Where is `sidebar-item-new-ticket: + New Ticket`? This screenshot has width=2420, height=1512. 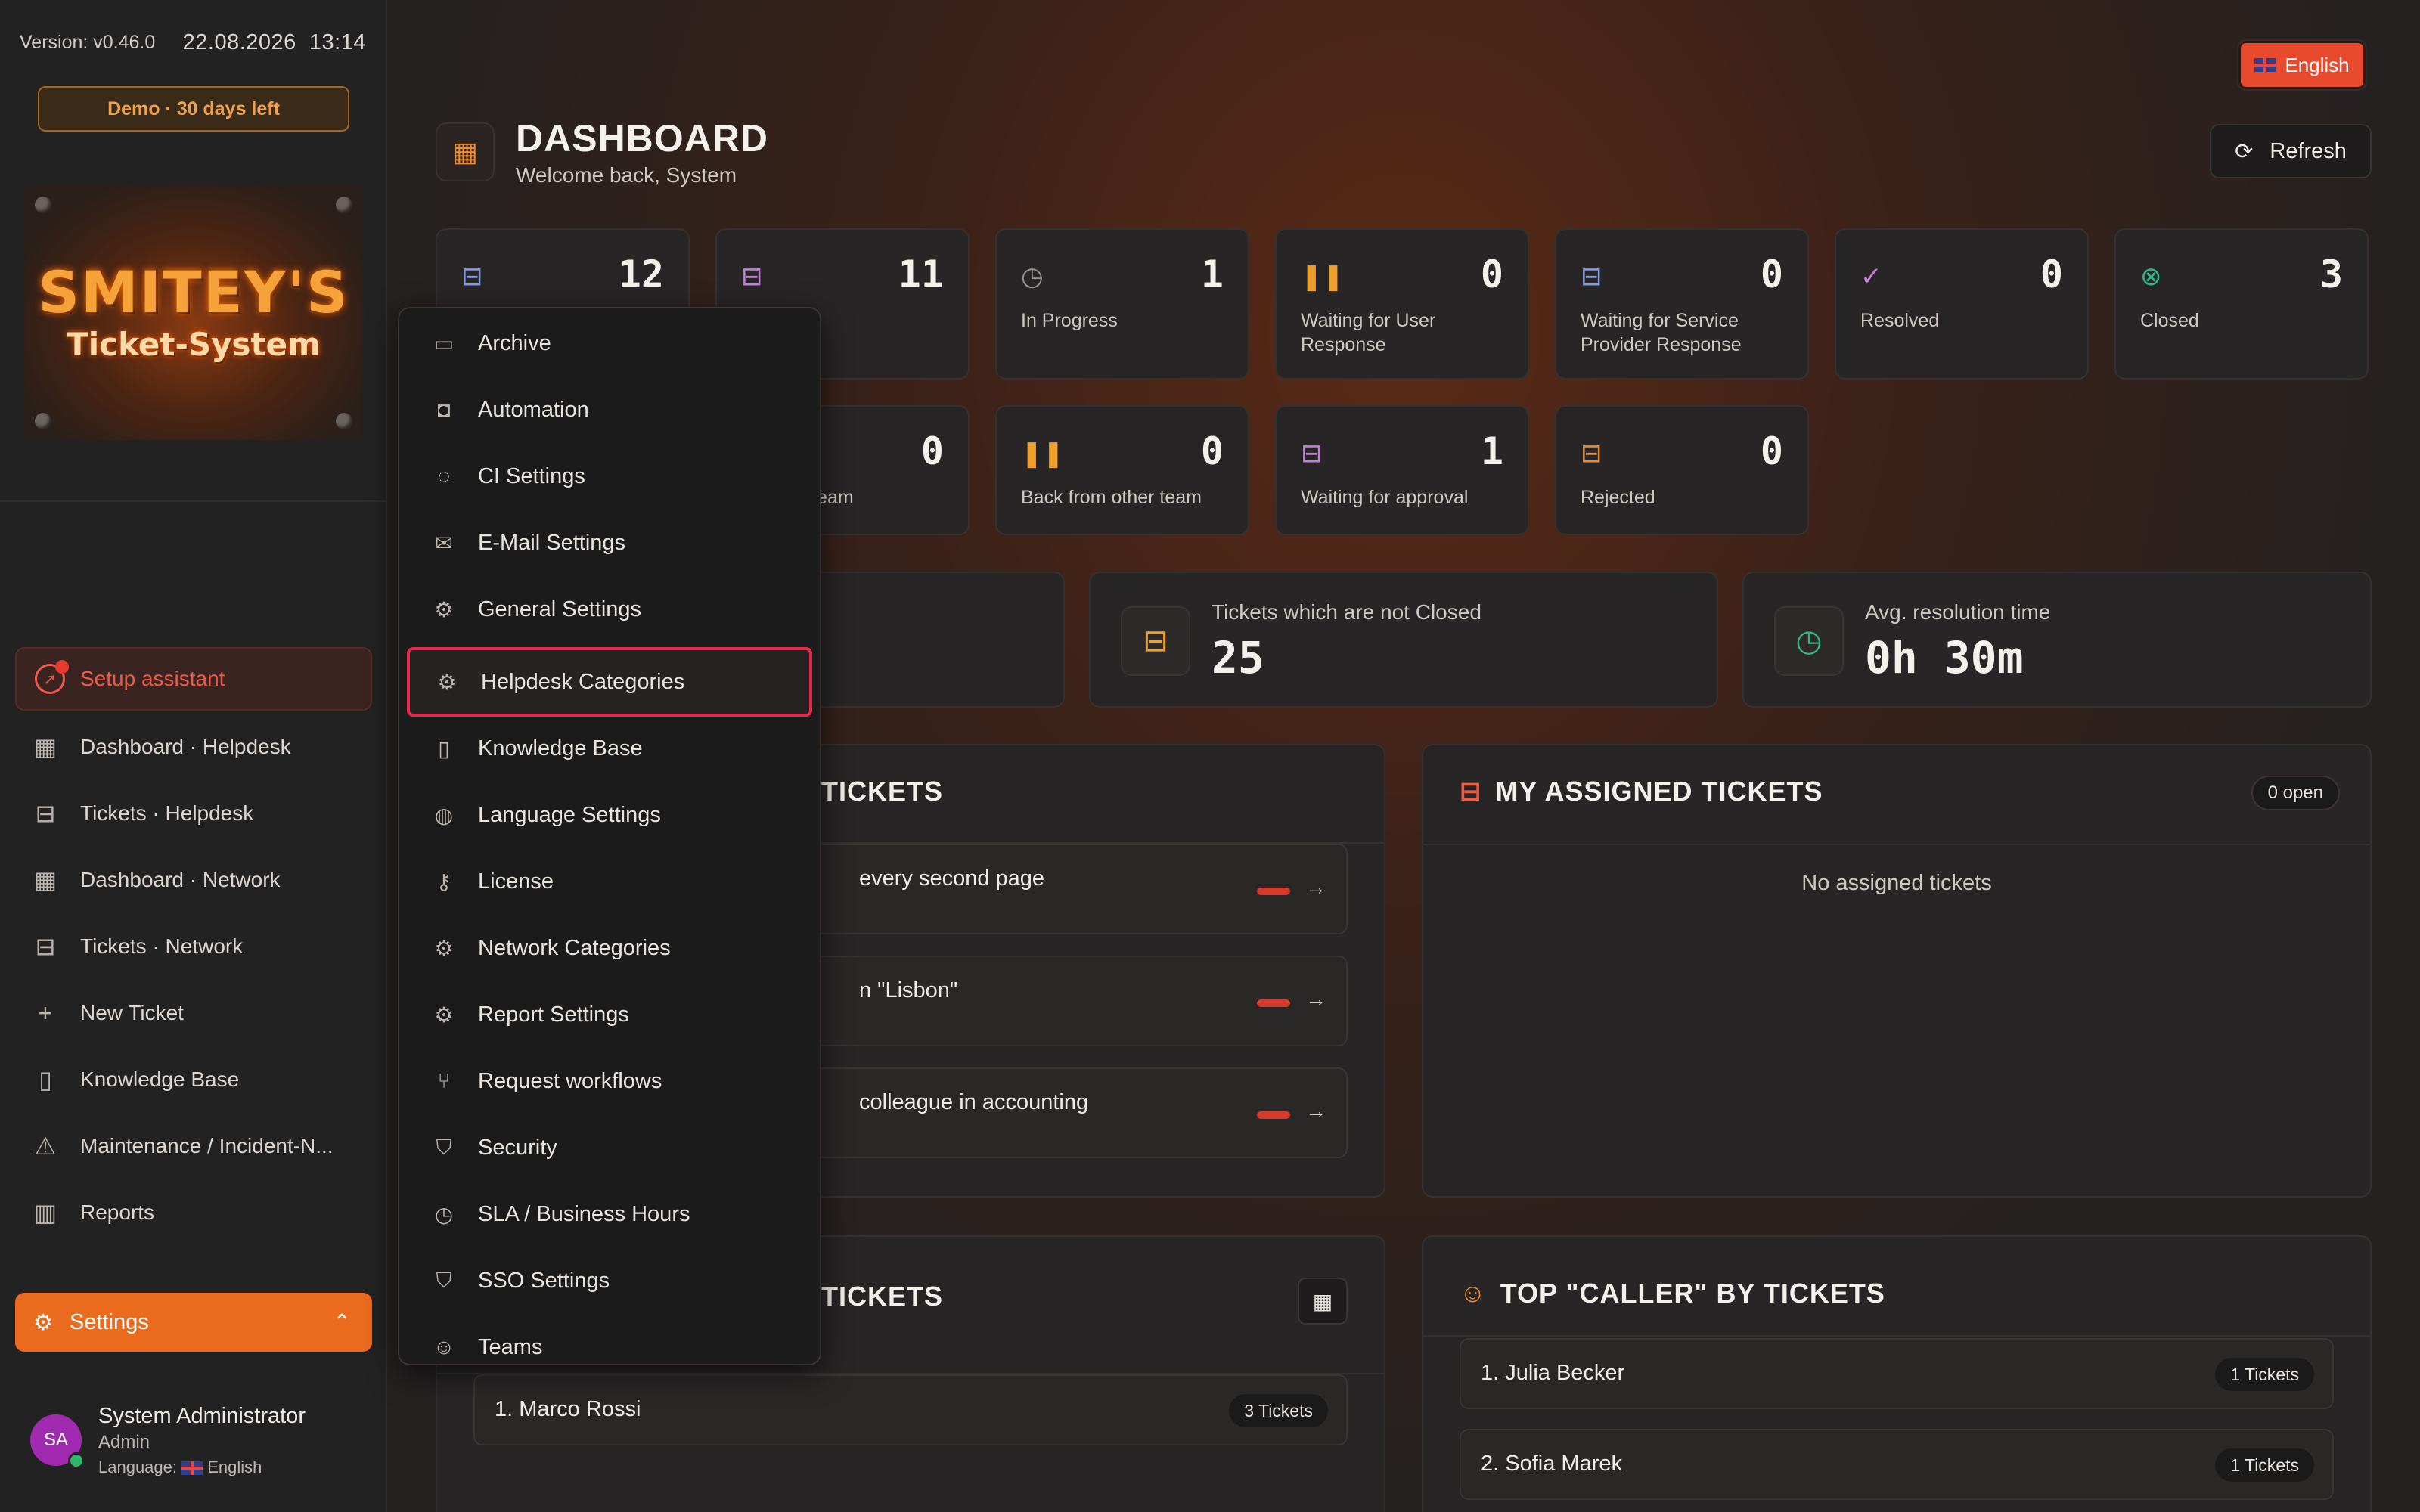 sidebar-item-new-ticket: + New Ticket is located at coordinates (193, 1013).